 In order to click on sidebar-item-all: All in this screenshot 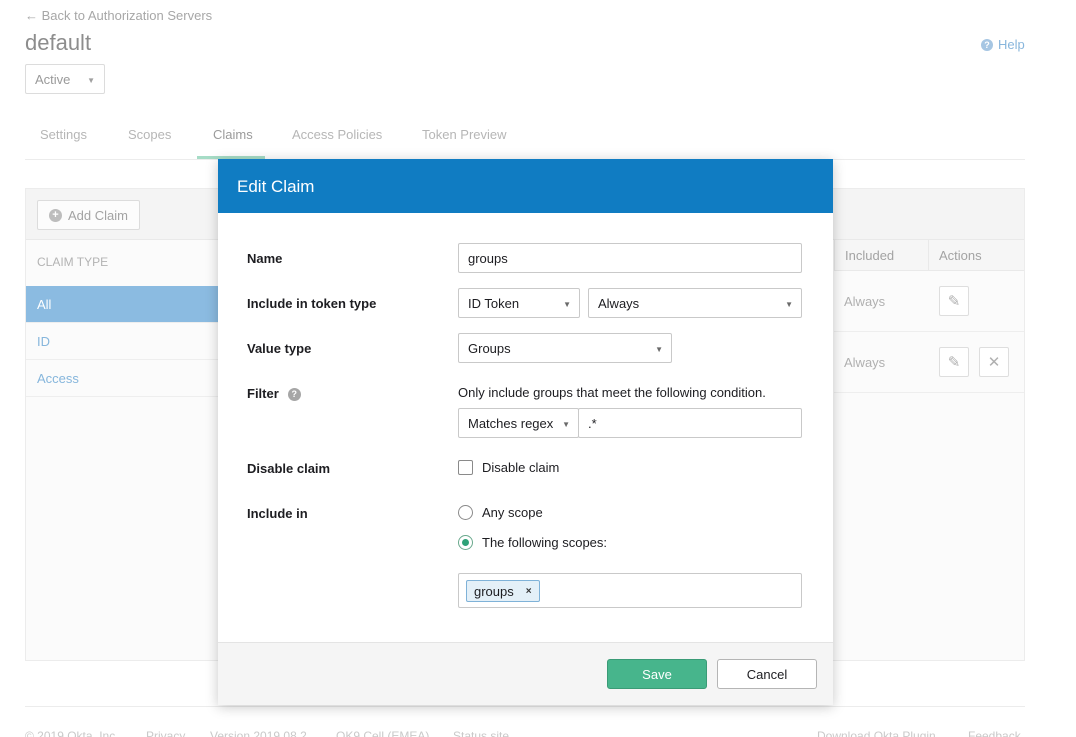, I will do `click(122, 304)`.